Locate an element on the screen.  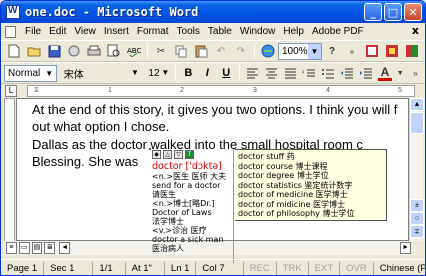
phrase-item: doctor stuff 药 is located at coordinates (310, 157).